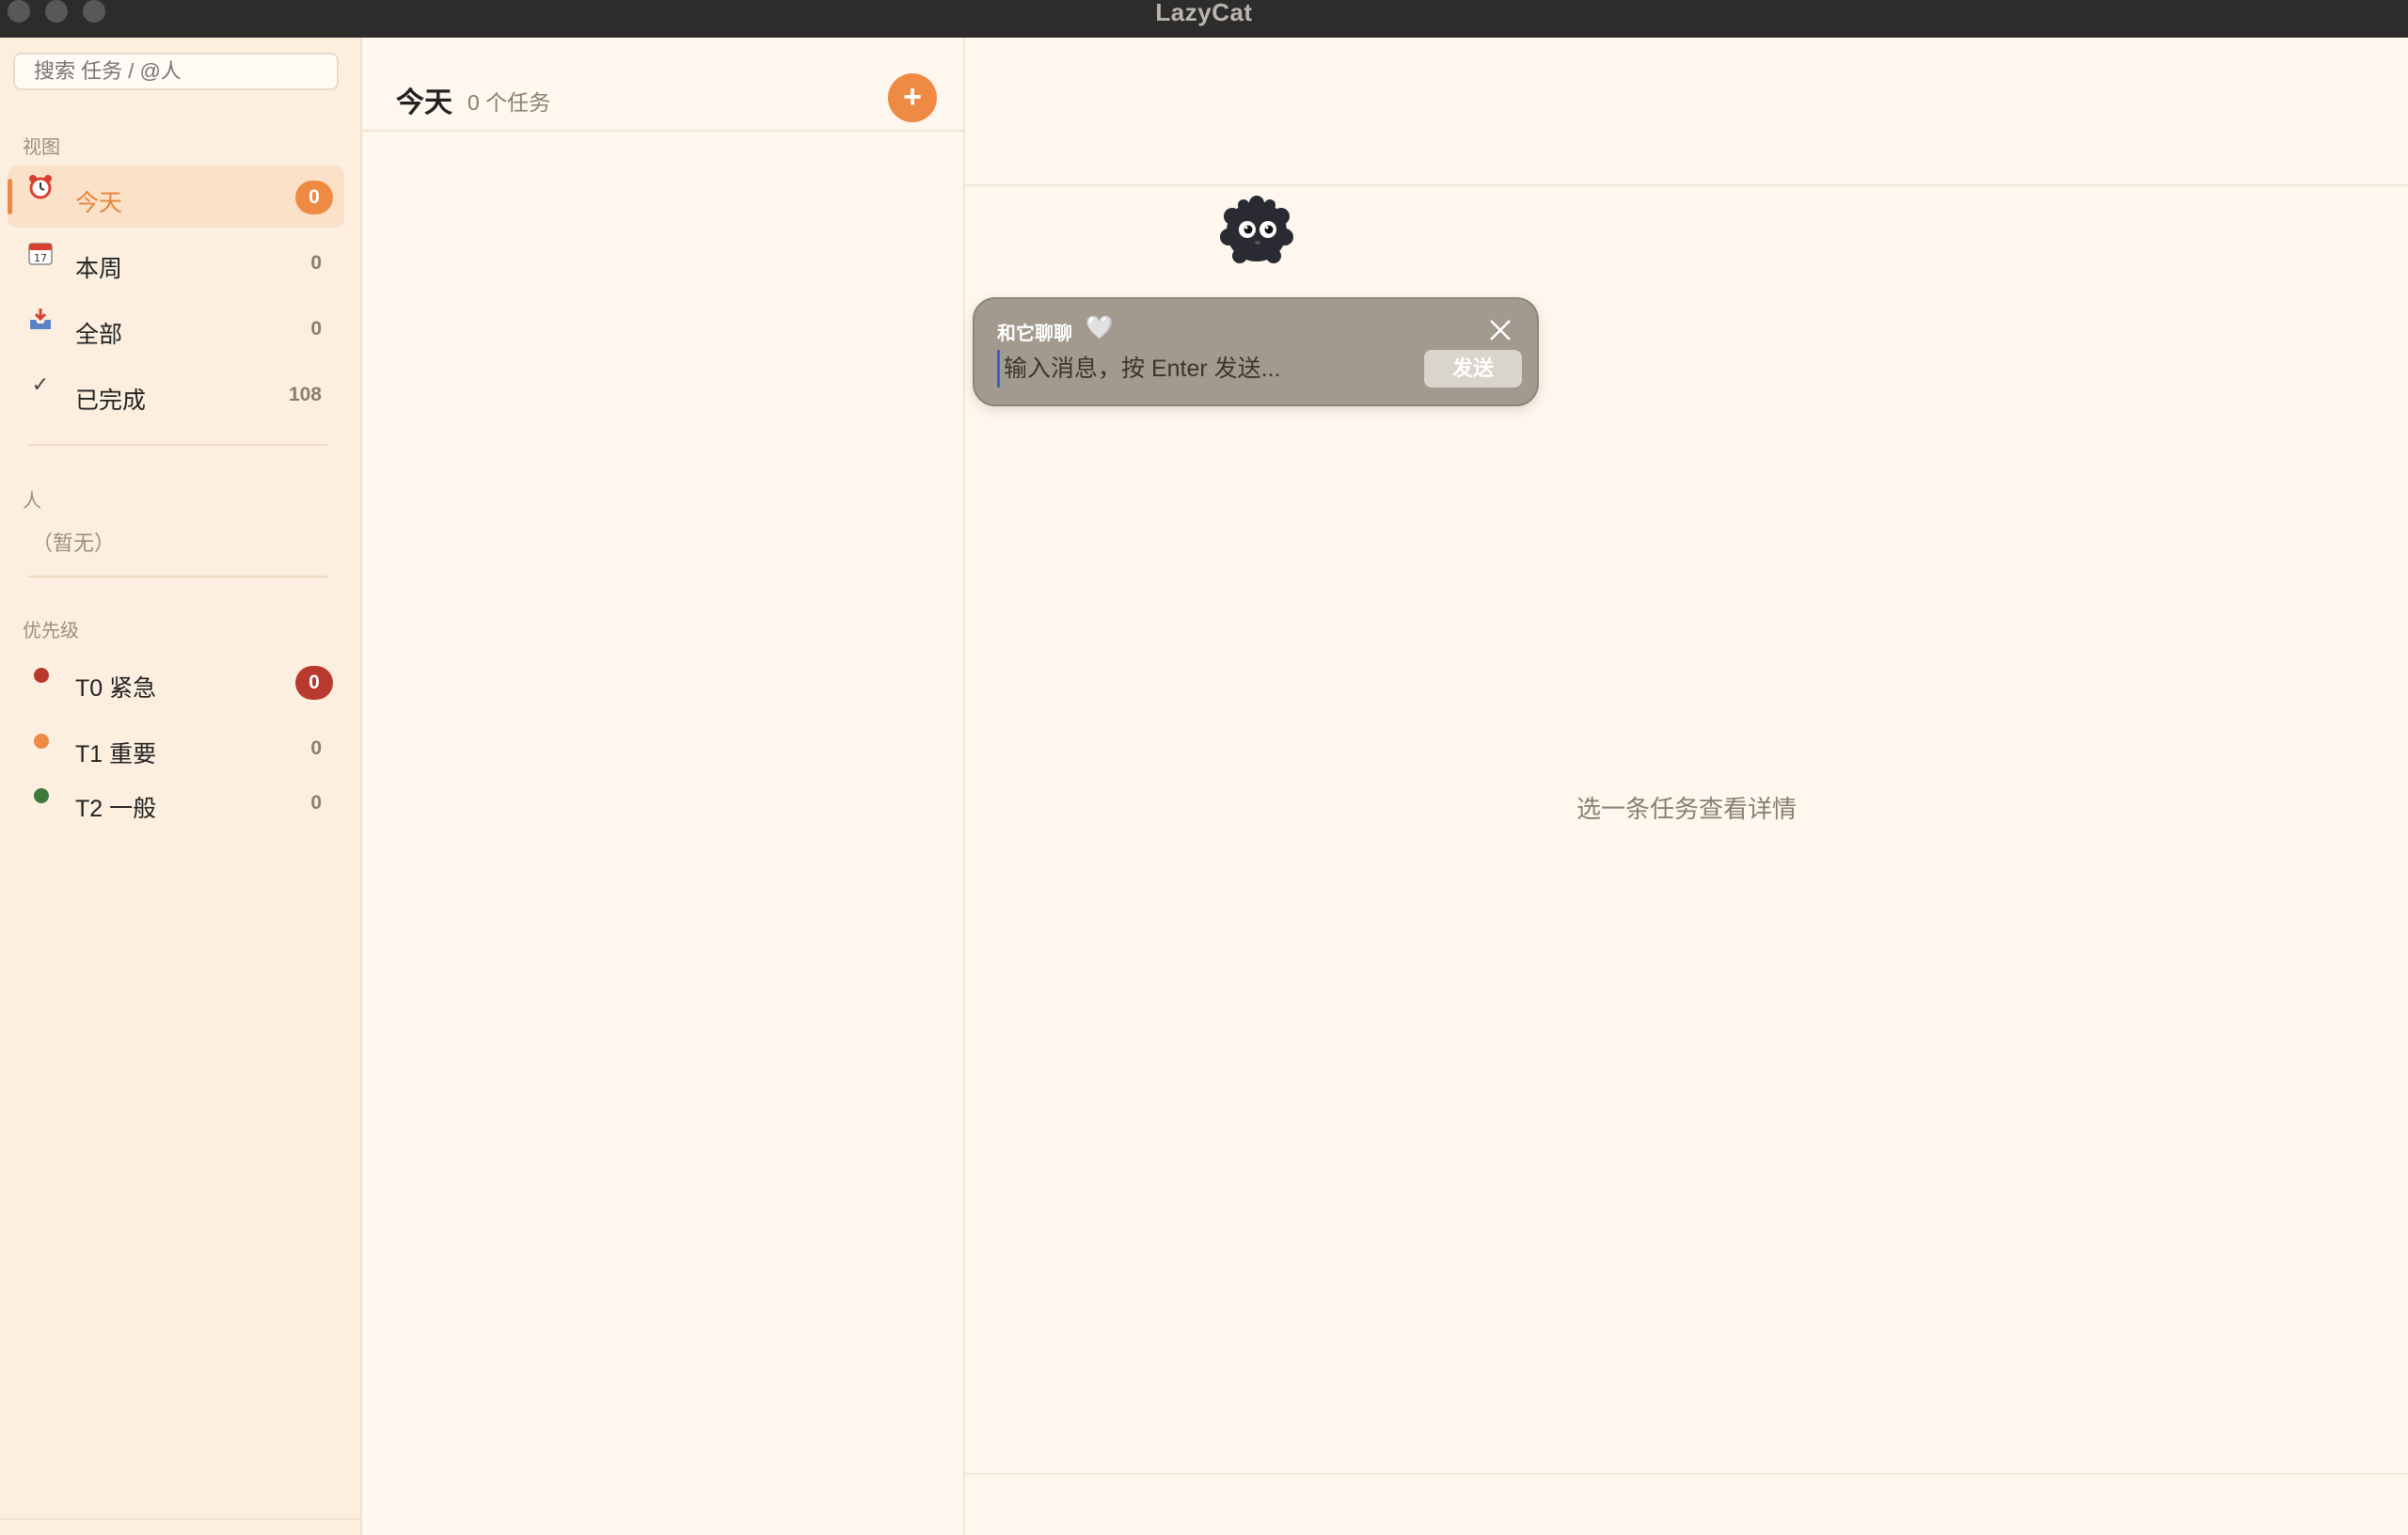 Image resolution: width=2408 pixels, height=1535 pixels. I want to click on sidebar-footer, so click(180, 1526).